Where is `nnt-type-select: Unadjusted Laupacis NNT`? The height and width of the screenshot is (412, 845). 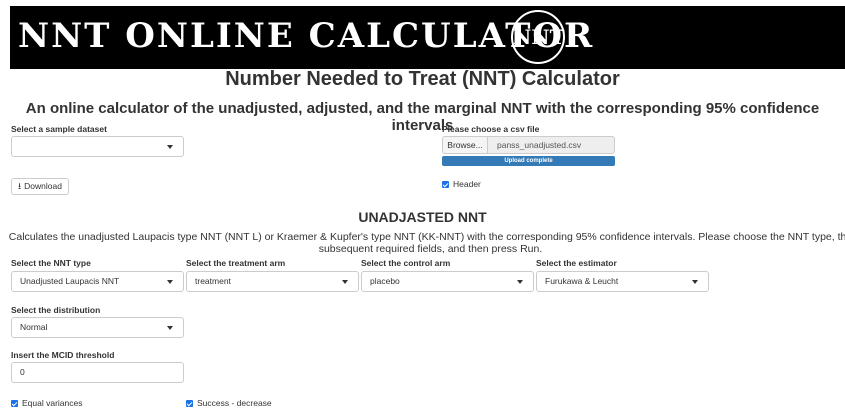 nnt-type-select: Unadjusted Laupacis NNT is located at coordinates (97, 281).